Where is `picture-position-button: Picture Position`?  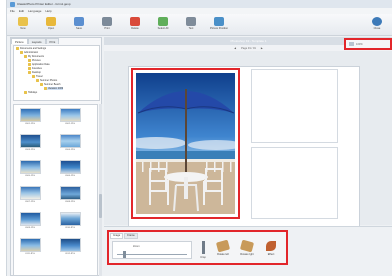 picture-position-button: Picture Position is located at coordinates (219, 25).